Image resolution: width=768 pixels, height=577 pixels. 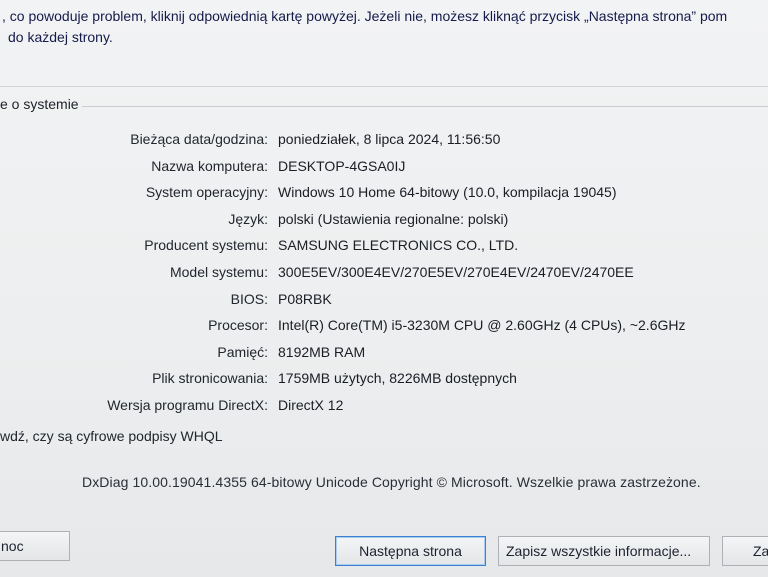 I want to click on info-value: 8192MB RAM, so click(x=322, y=351).